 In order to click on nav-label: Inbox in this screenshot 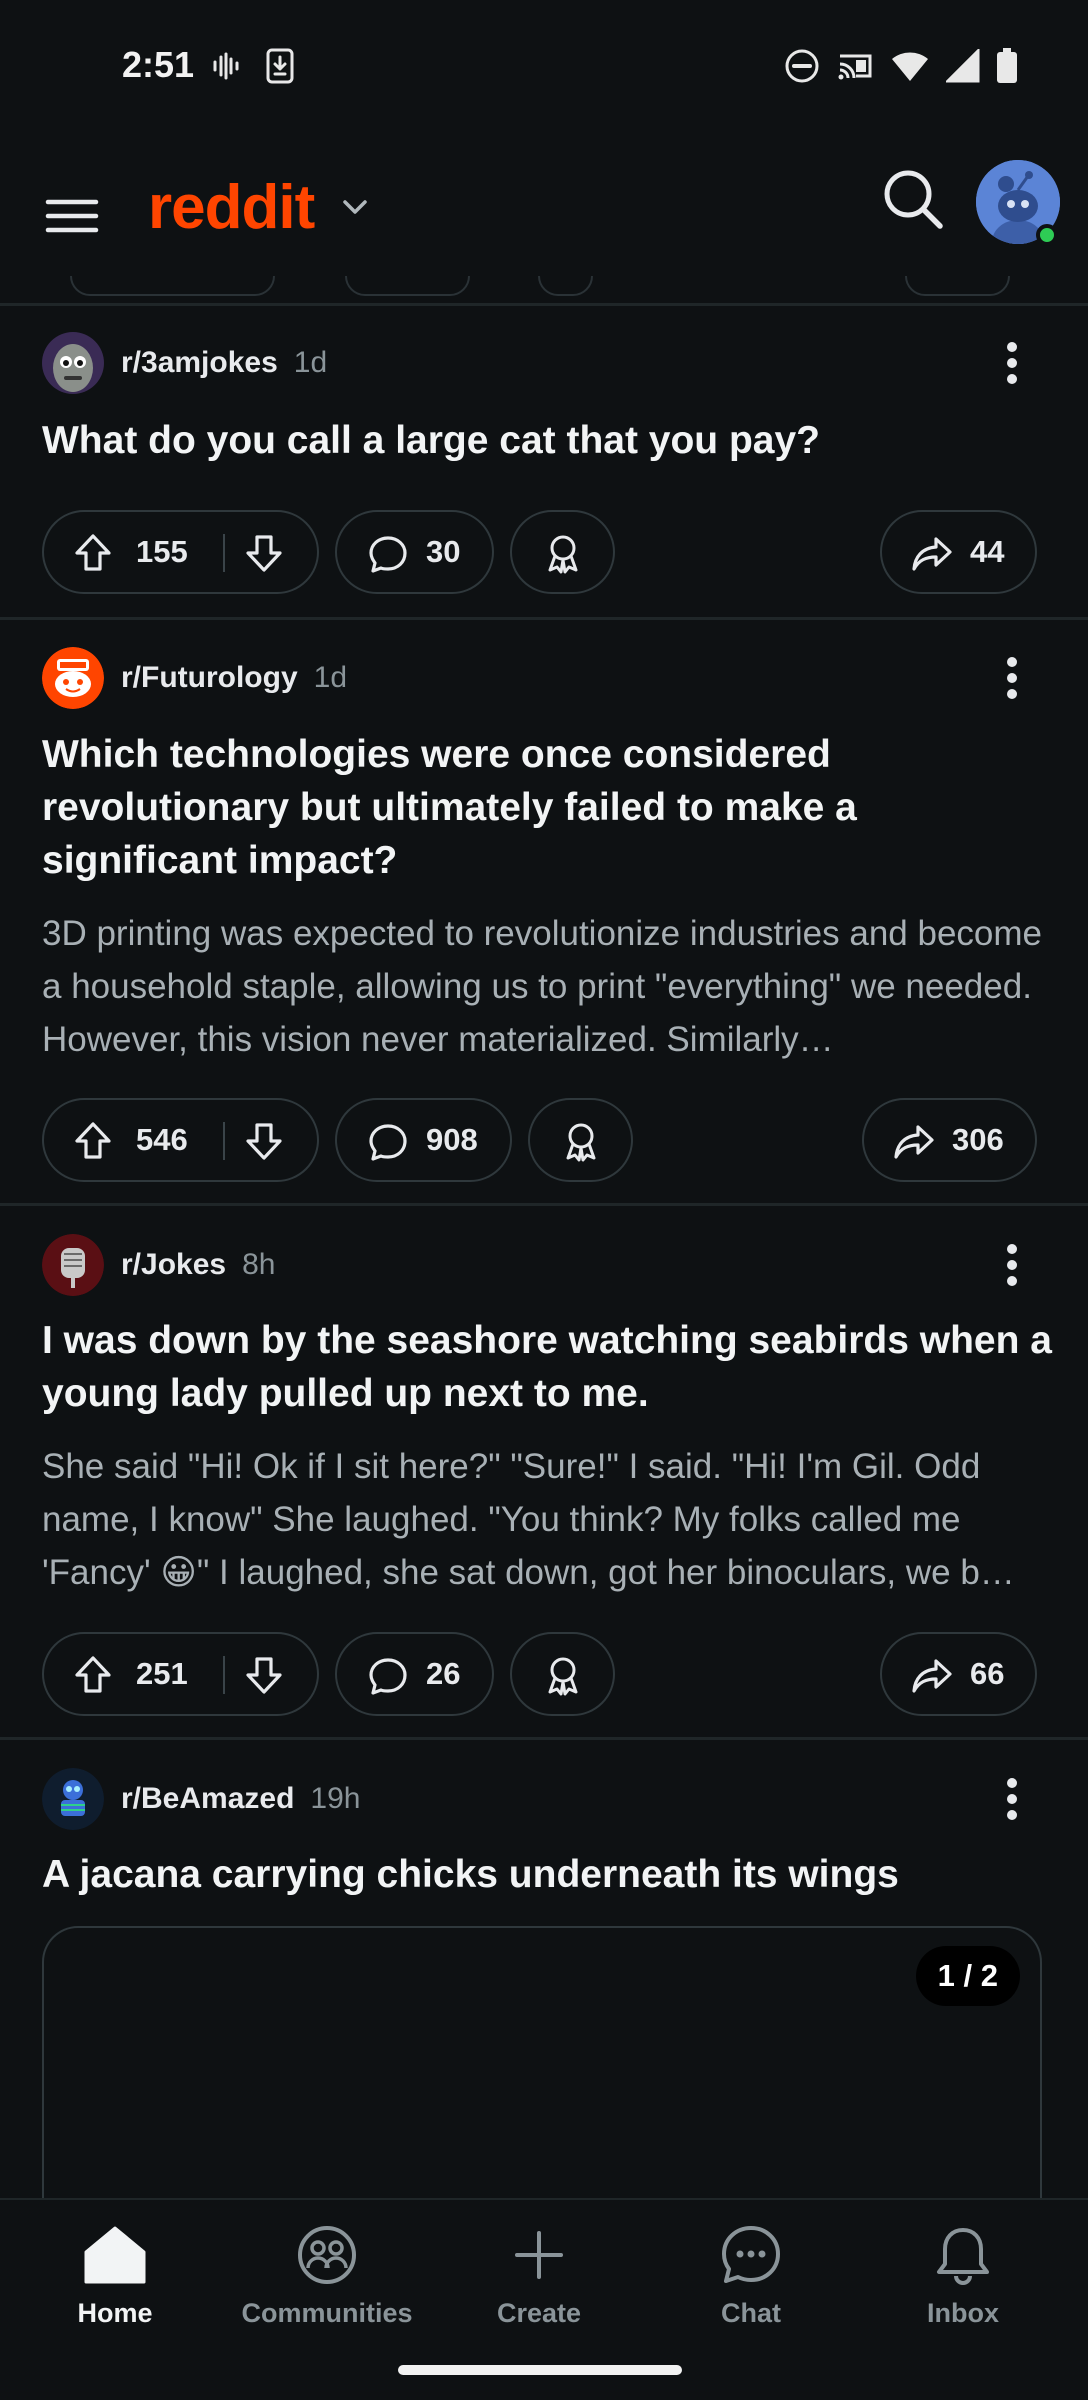, I will do `click(963, 2313)`.